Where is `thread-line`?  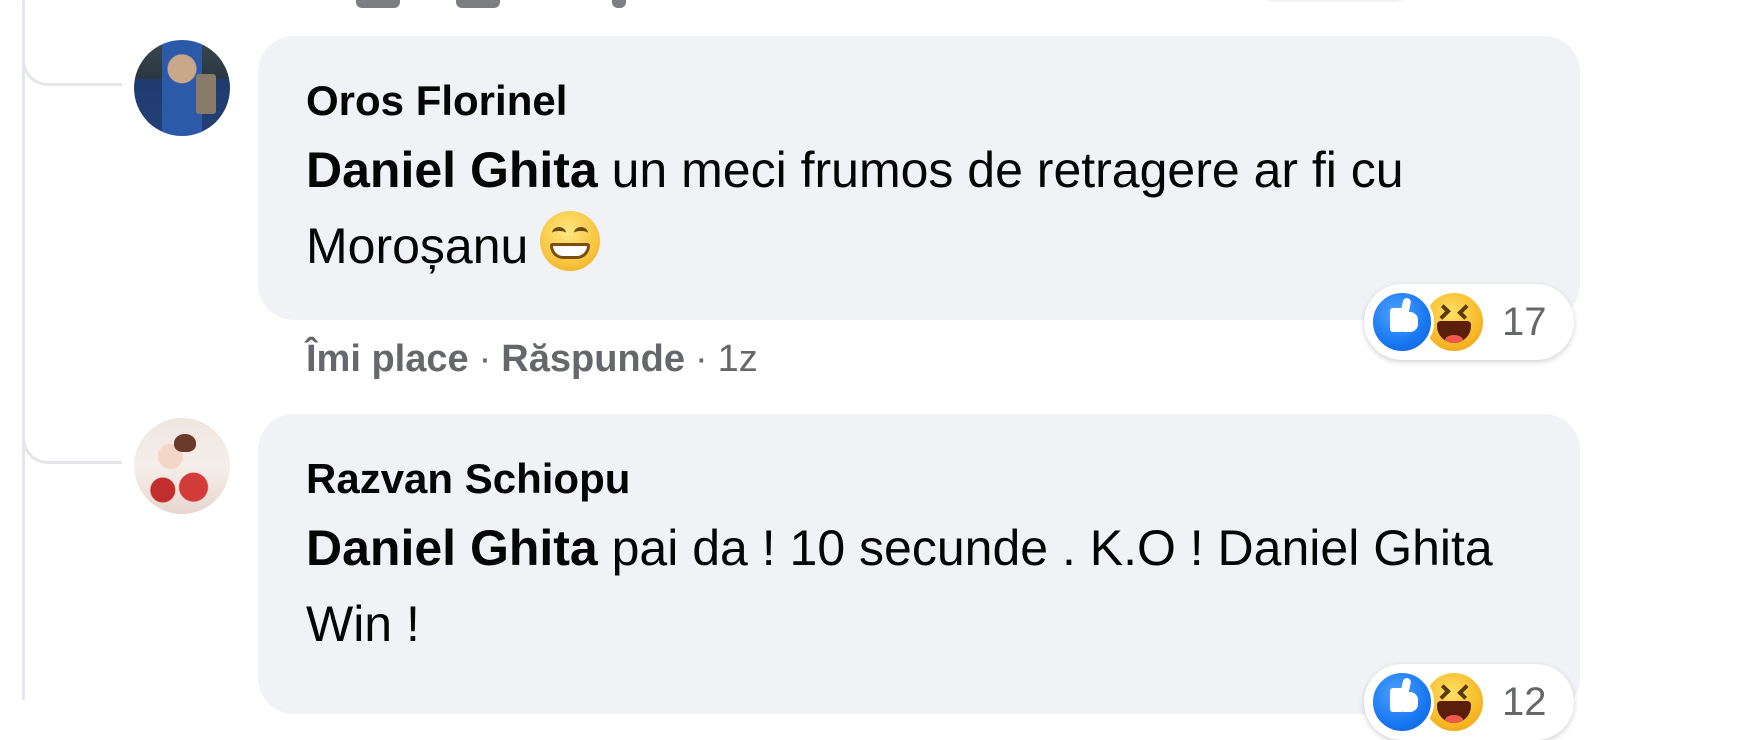
thread-line is located at coordinates (23, 350).